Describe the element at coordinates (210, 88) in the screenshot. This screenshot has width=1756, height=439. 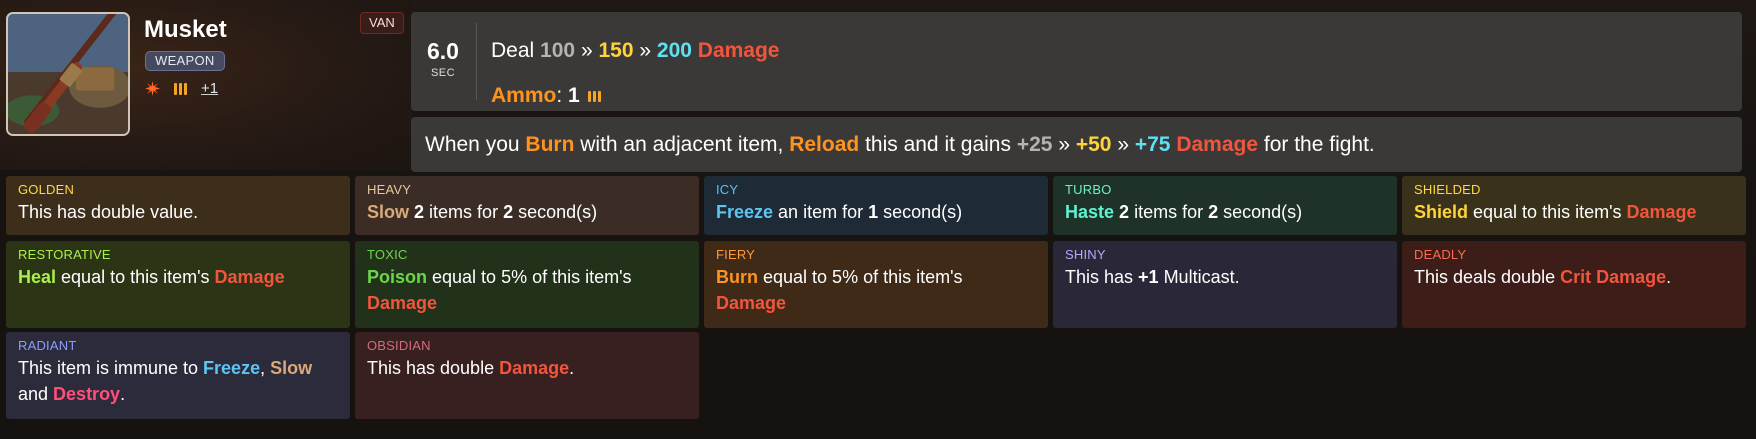
I see `multicast-icon: +1` at that location.